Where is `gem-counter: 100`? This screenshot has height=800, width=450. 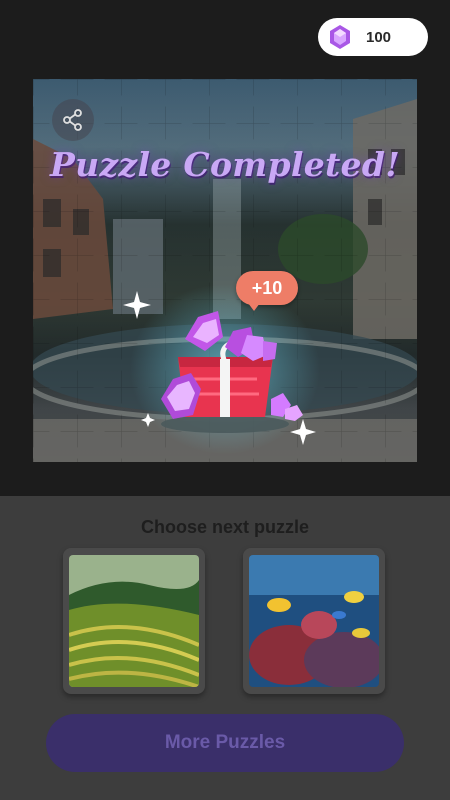 gem-counter: 100 is located at coordinates (373, 37).